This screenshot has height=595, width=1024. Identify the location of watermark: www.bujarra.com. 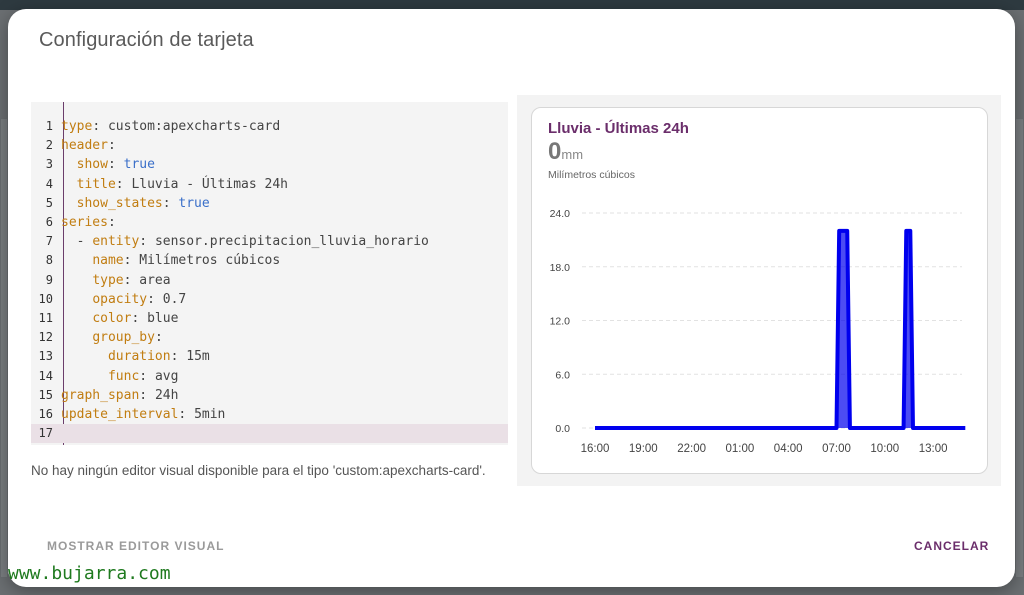
(89, 573).